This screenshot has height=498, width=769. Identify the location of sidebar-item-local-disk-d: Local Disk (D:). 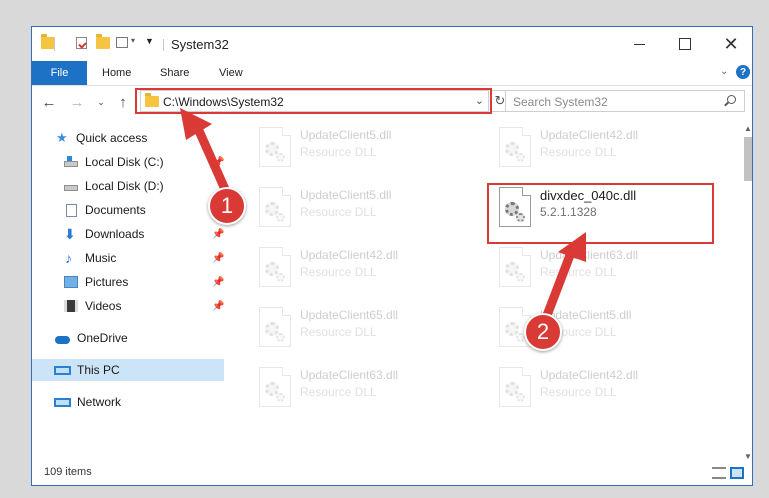
(128, 186).